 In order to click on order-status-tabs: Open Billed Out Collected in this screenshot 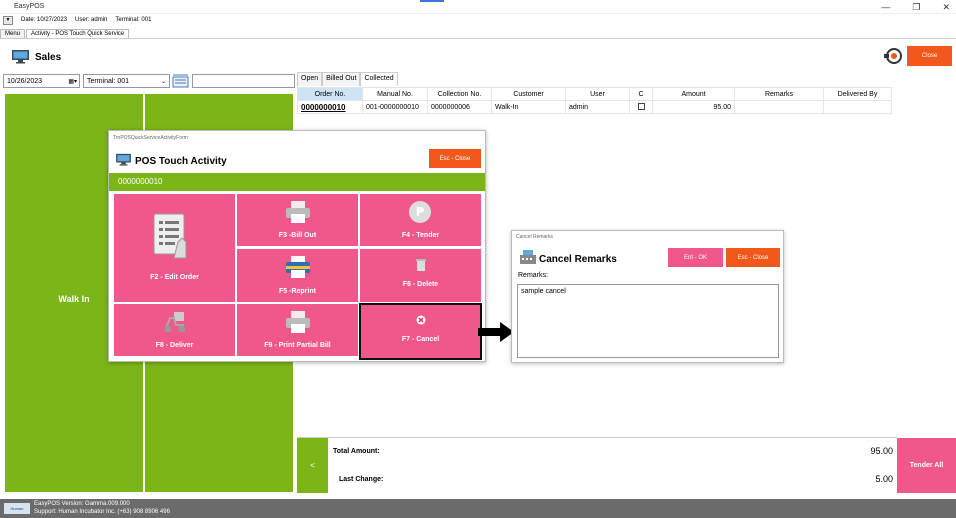, I will do `click(347, 79)`.